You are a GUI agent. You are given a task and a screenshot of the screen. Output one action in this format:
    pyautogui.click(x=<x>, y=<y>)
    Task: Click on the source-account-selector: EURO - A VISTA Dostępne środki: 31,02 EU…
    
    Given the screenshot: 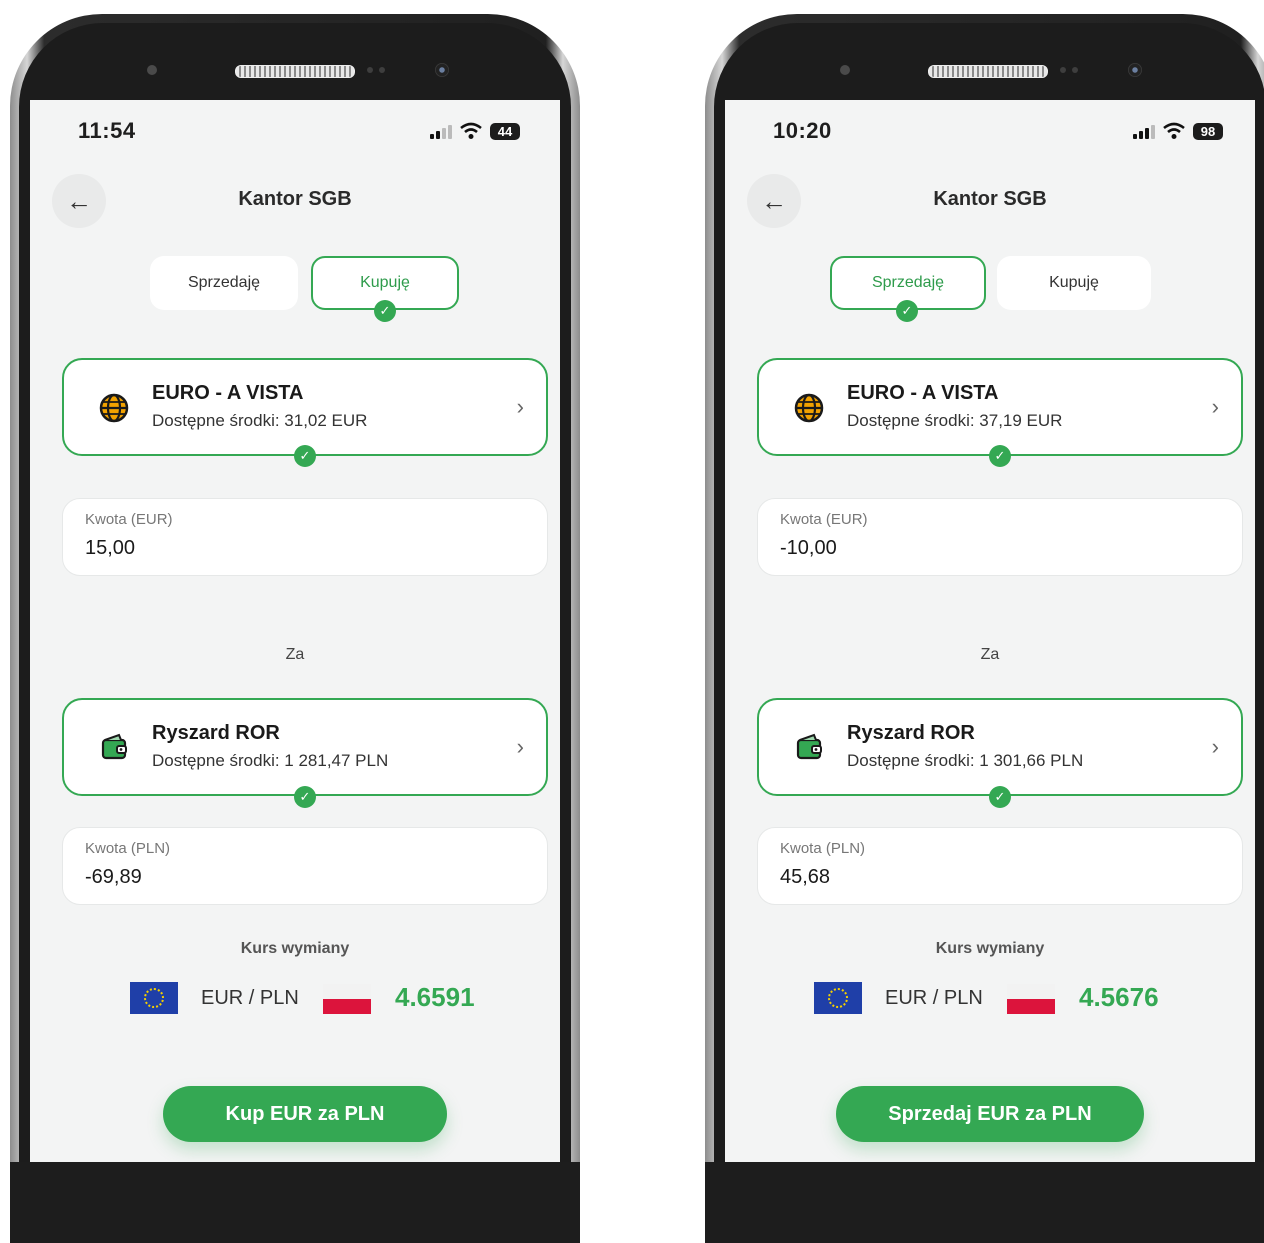 What is the action you would take?
    pyautogui.click(x=305, y=407)
    